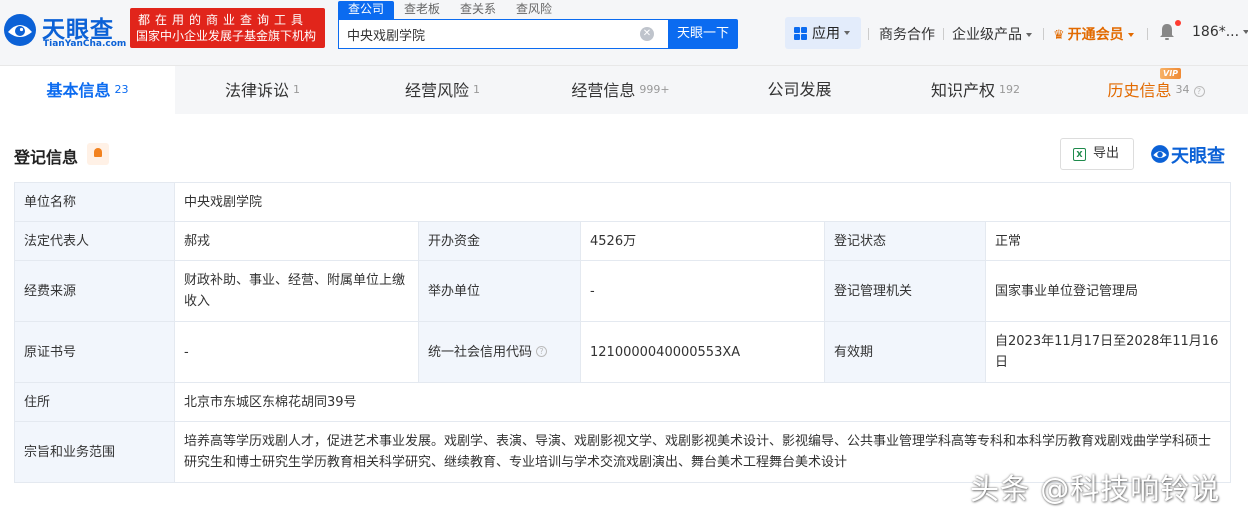 This screenshot has width=1248, height=515. What do you see at coordinates (296, 241) in the screenshot?
I see `legal-rep-value: 郝戎` at bounding box center [296, 241].